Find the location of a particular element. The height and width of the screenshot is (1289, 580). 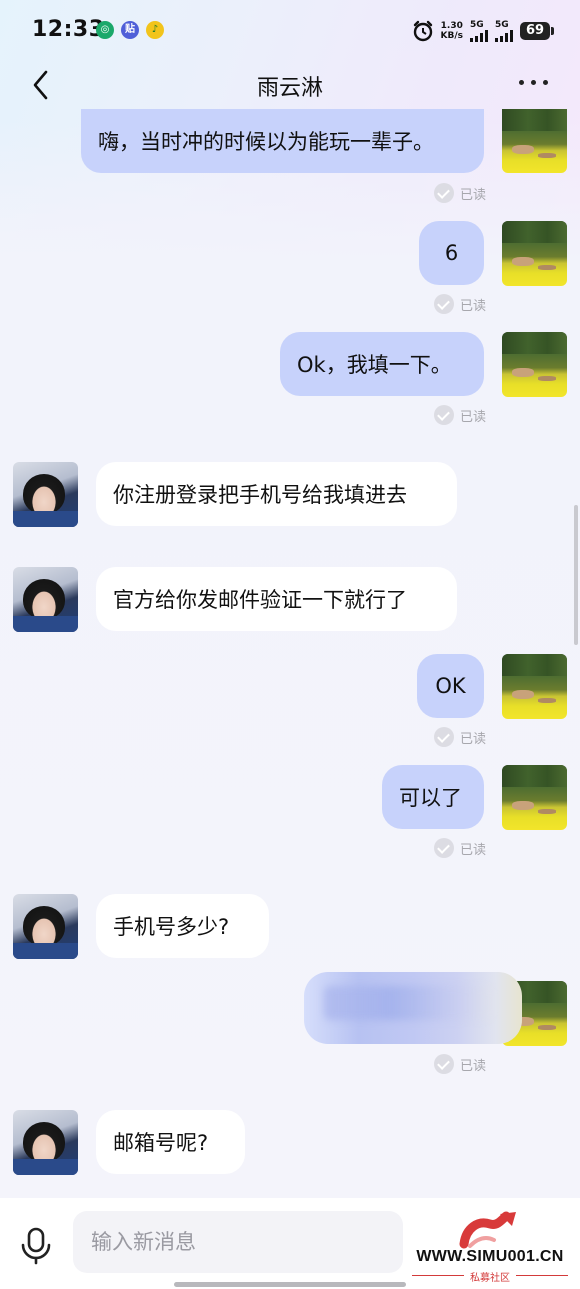

microphone-icon is located at coordinates (36, 1246).